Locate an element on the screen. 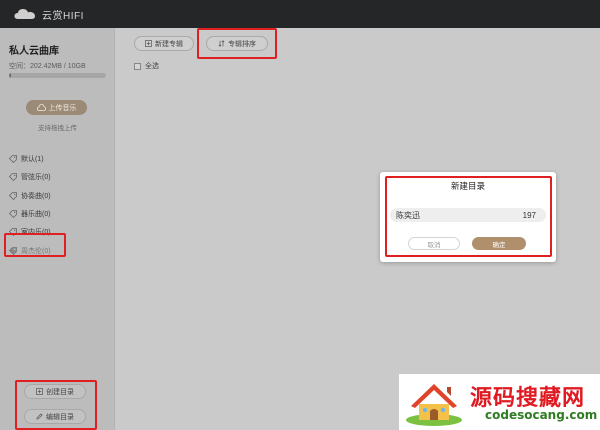  category-label: 管弦乐(0) is located at coordinates (36, 178).